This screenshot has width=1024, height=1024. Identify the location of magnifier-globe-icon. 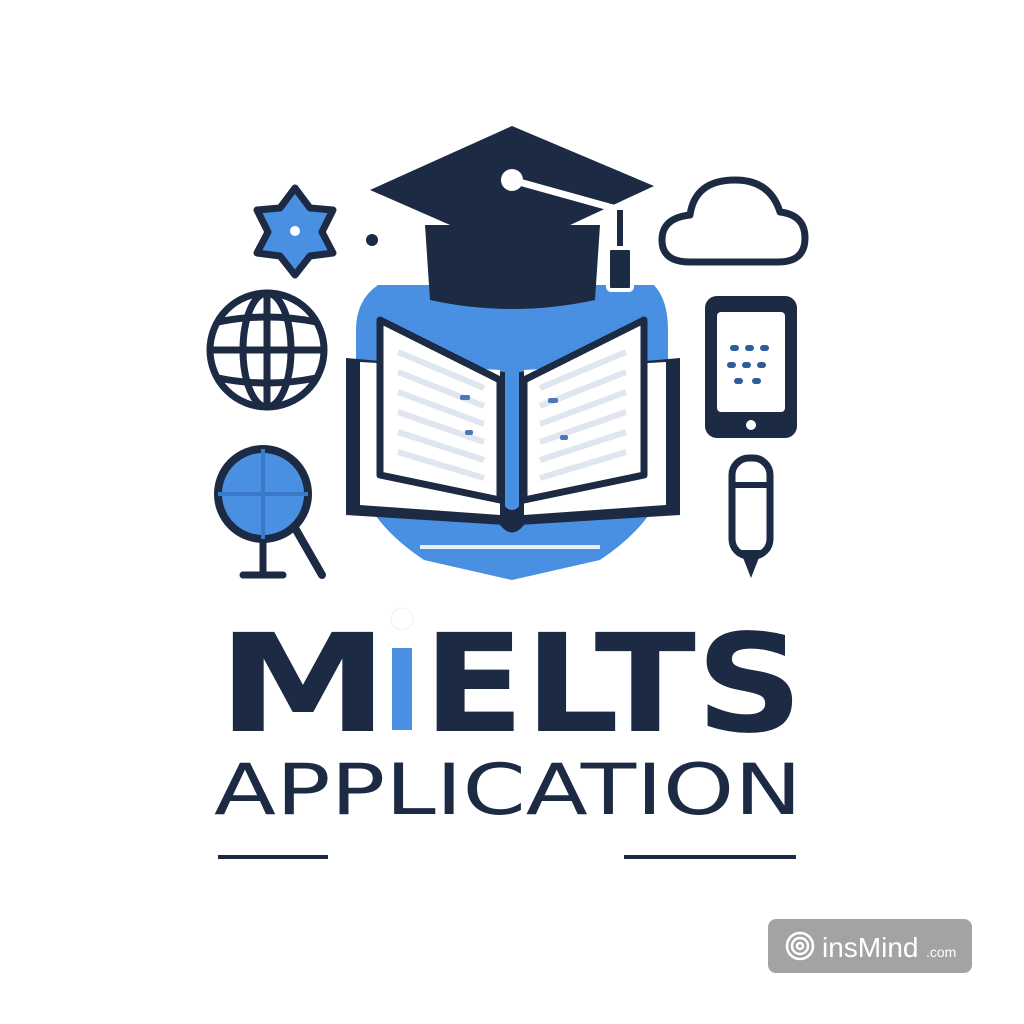
(270, 512).